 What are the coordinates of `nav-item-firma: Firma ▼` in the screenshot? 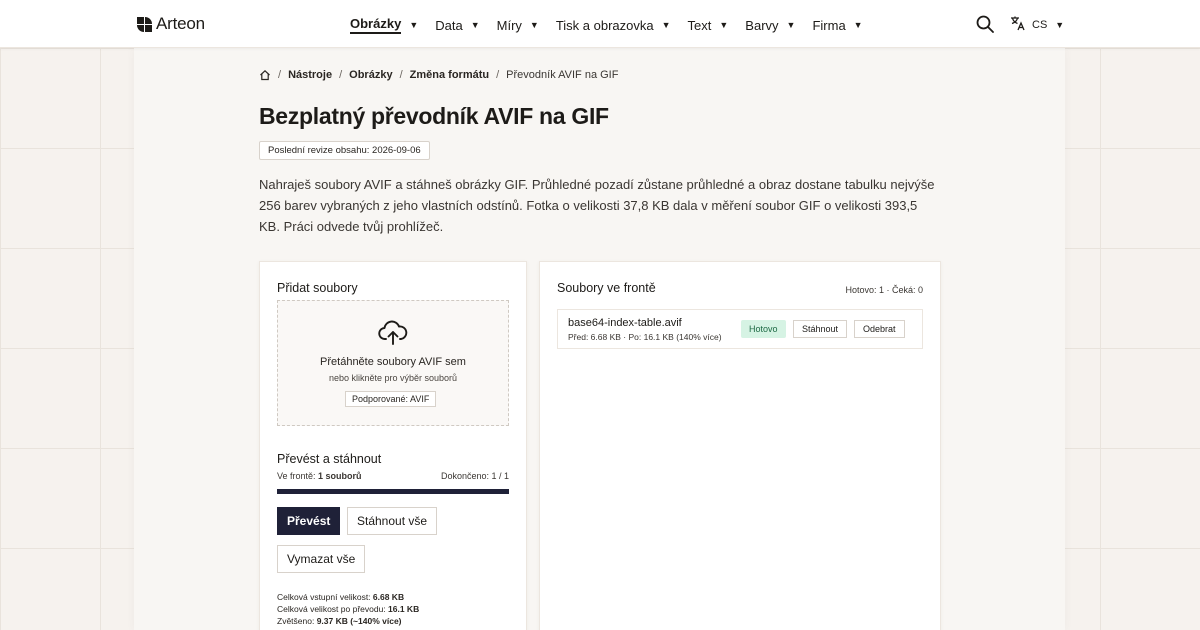 It's located at (837, 25).